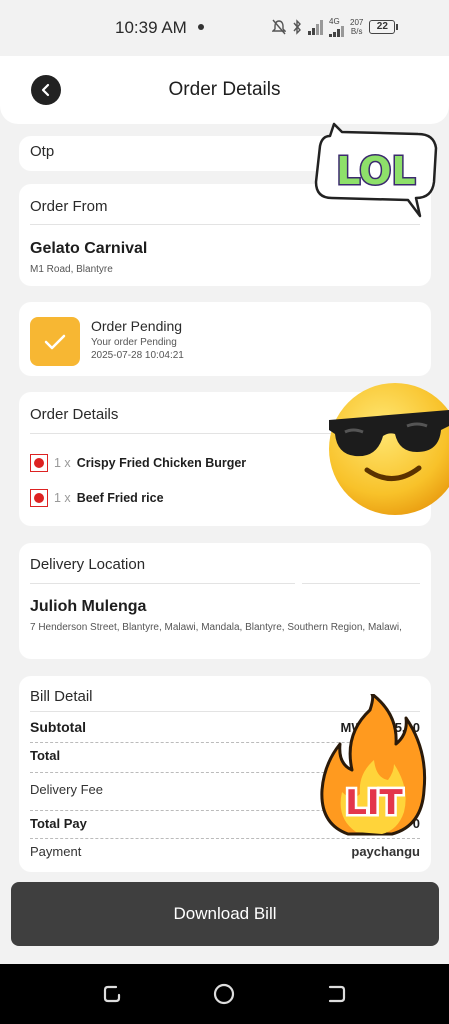  I want to click on order-item: 1 x Crispy Fried Chicken Burger, so click(138, 463).